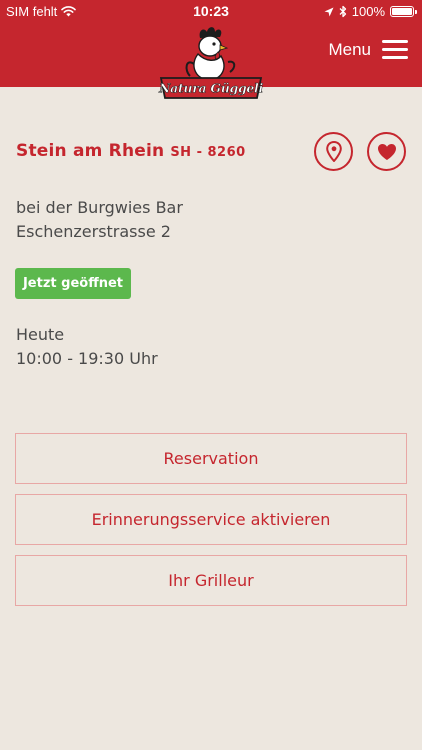 The image size is (422, 750). I want to click on day-label: Heute, so click(40, 334).